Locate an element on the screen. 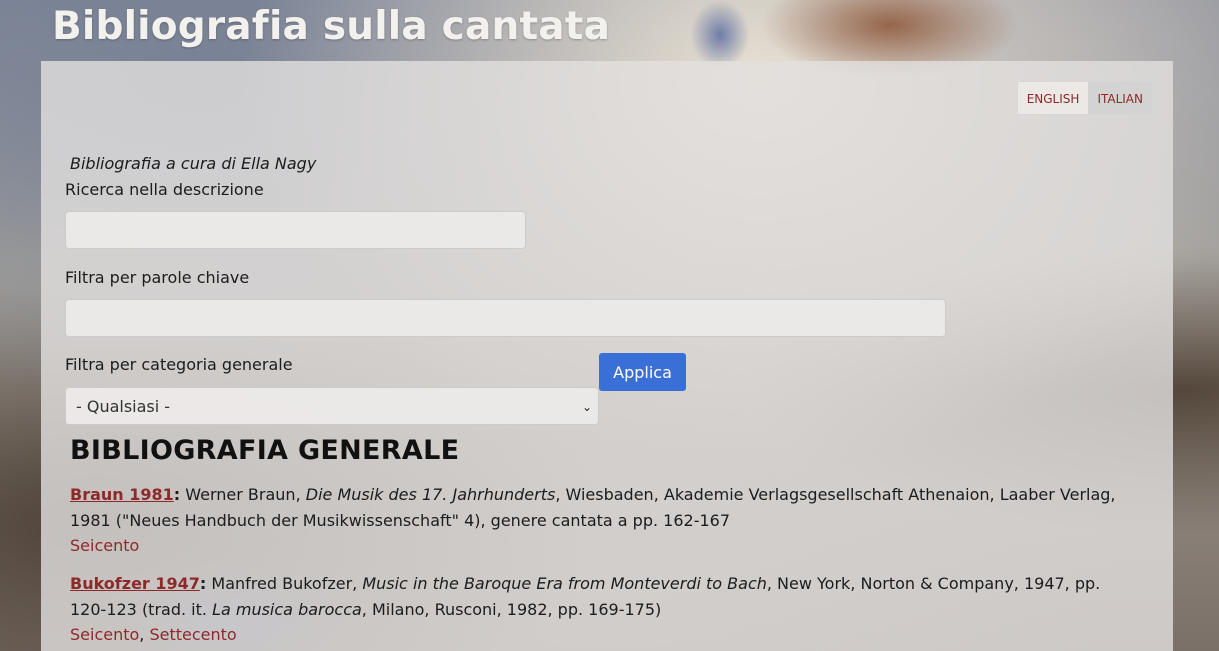 This screenshot has height=651, width=1219. entry-title: Die Musik des 17. Jahrhunderts is located at coordinates (430, 494).